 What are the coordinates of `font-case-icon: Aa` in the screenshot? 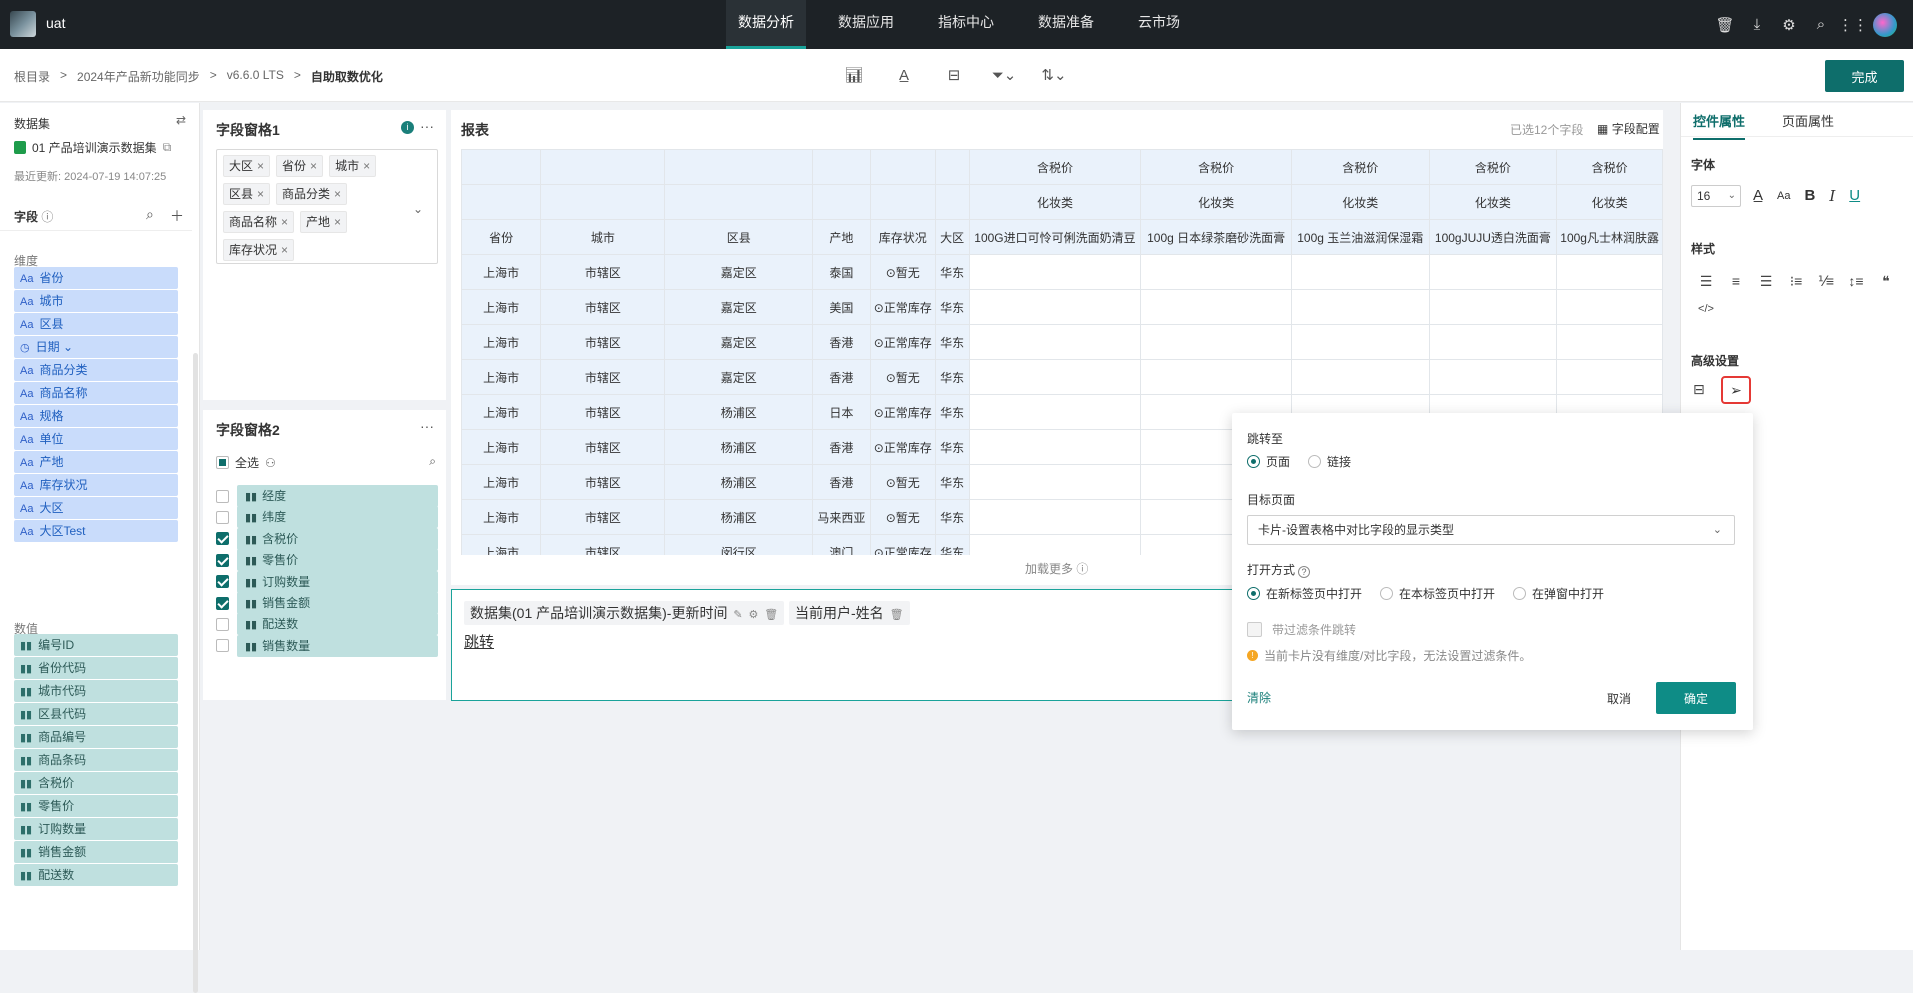 It's located at (1783, 196).